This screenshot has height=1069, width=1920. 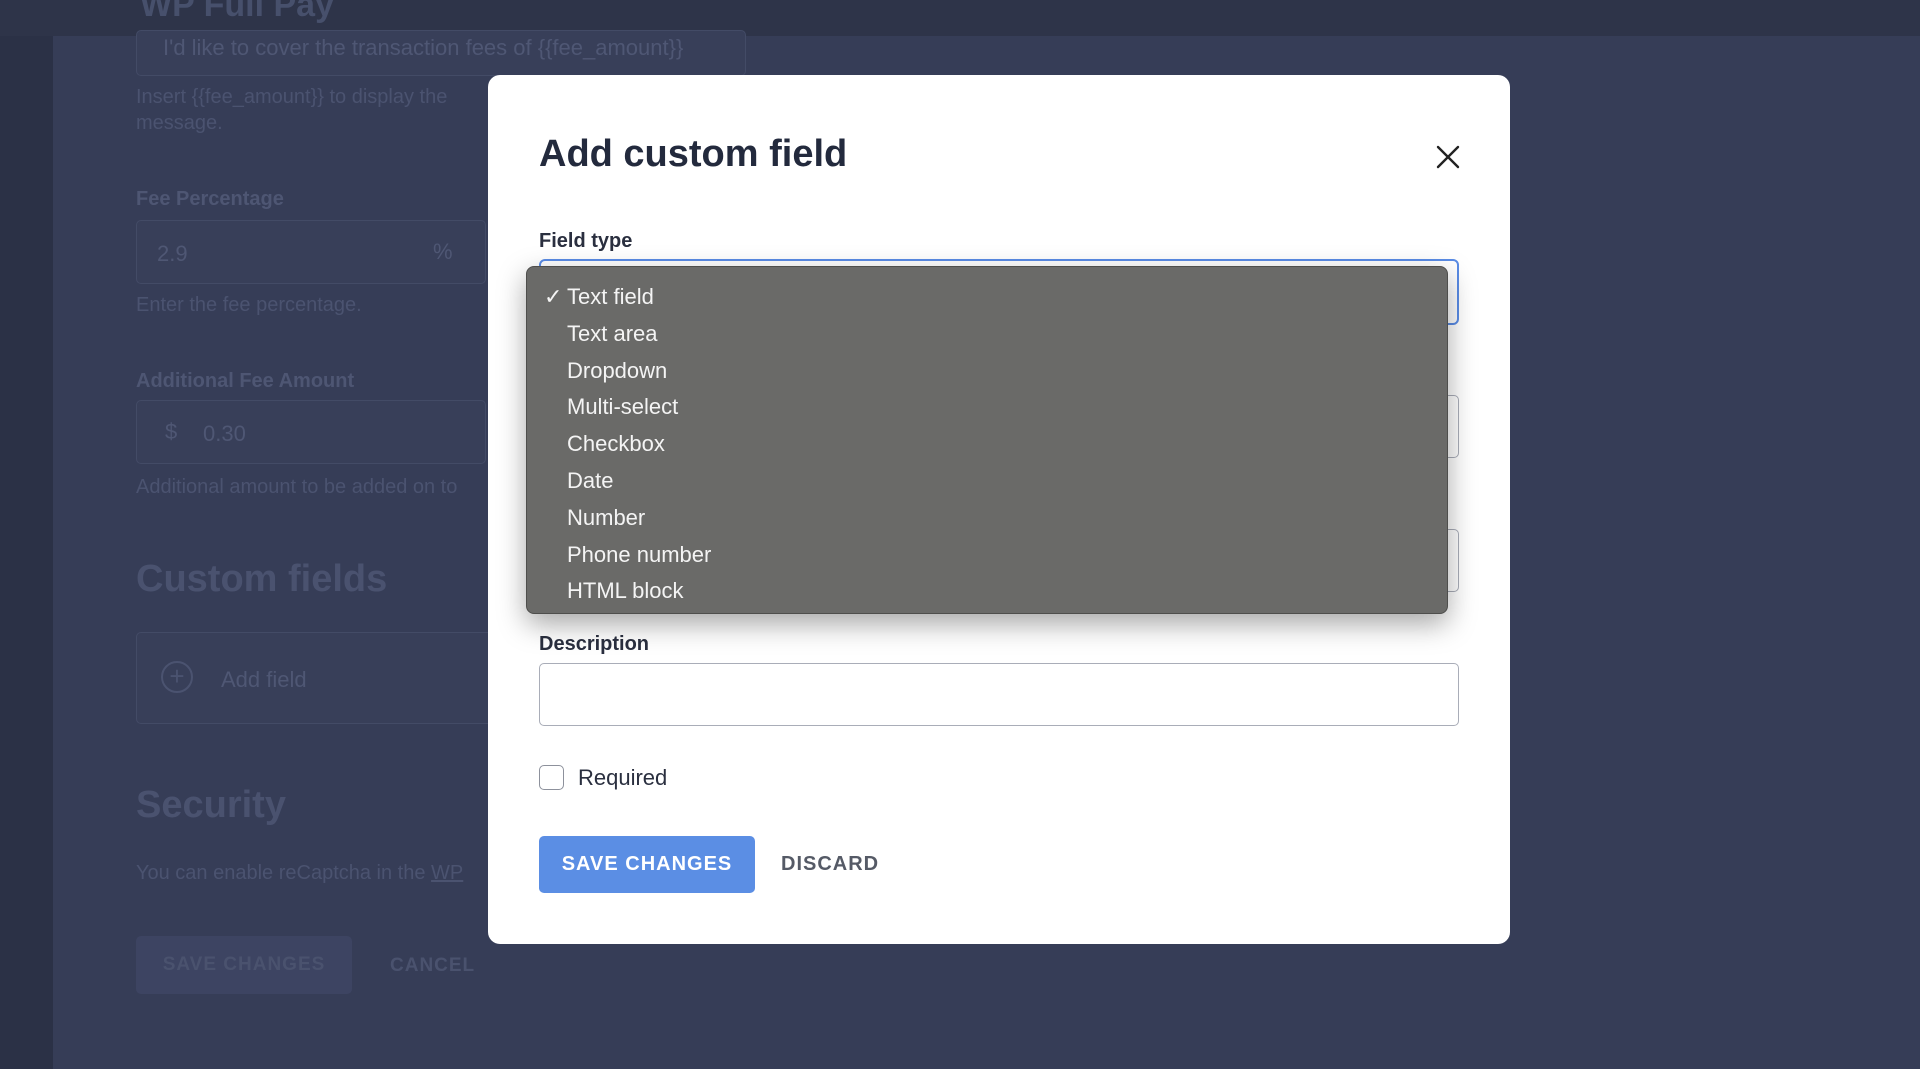 I want to click on add-field-card: + Add field, so click(x=316, y=678).